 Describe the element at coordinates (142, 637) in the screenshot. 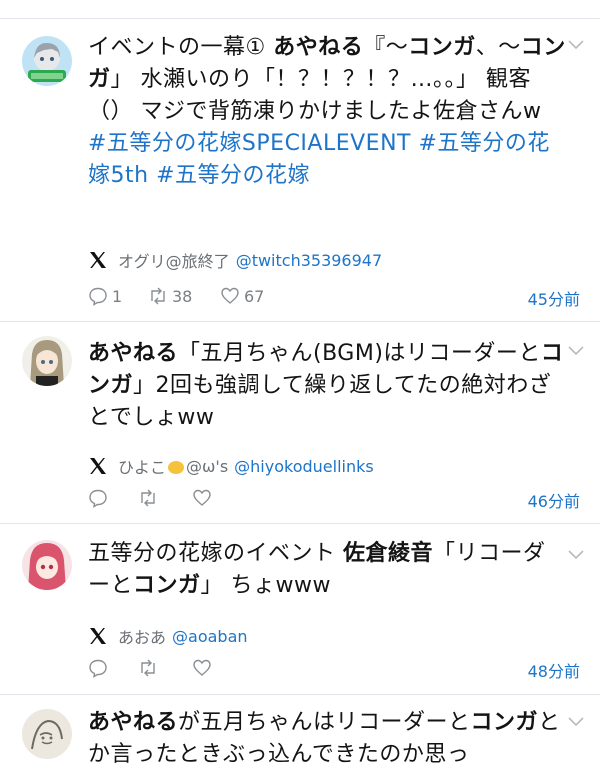

I see `source-name: あおあ` at that location.